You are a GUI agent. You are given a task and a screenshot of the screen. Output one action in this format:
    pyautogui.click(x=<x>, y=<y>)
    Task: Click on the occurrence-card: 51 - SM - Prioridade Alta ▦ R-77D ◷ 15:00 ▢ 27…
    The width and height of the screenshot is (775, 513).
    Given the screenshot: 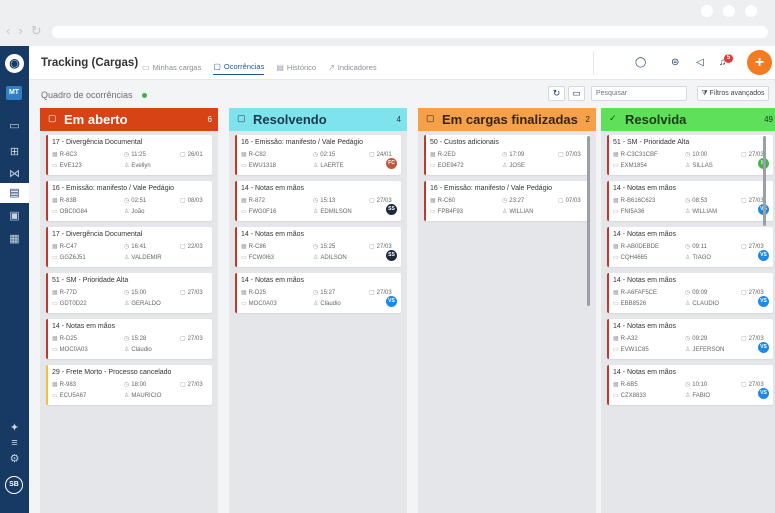 What is the action you would take?
    pyautogui.click(x=129, y=293)
    